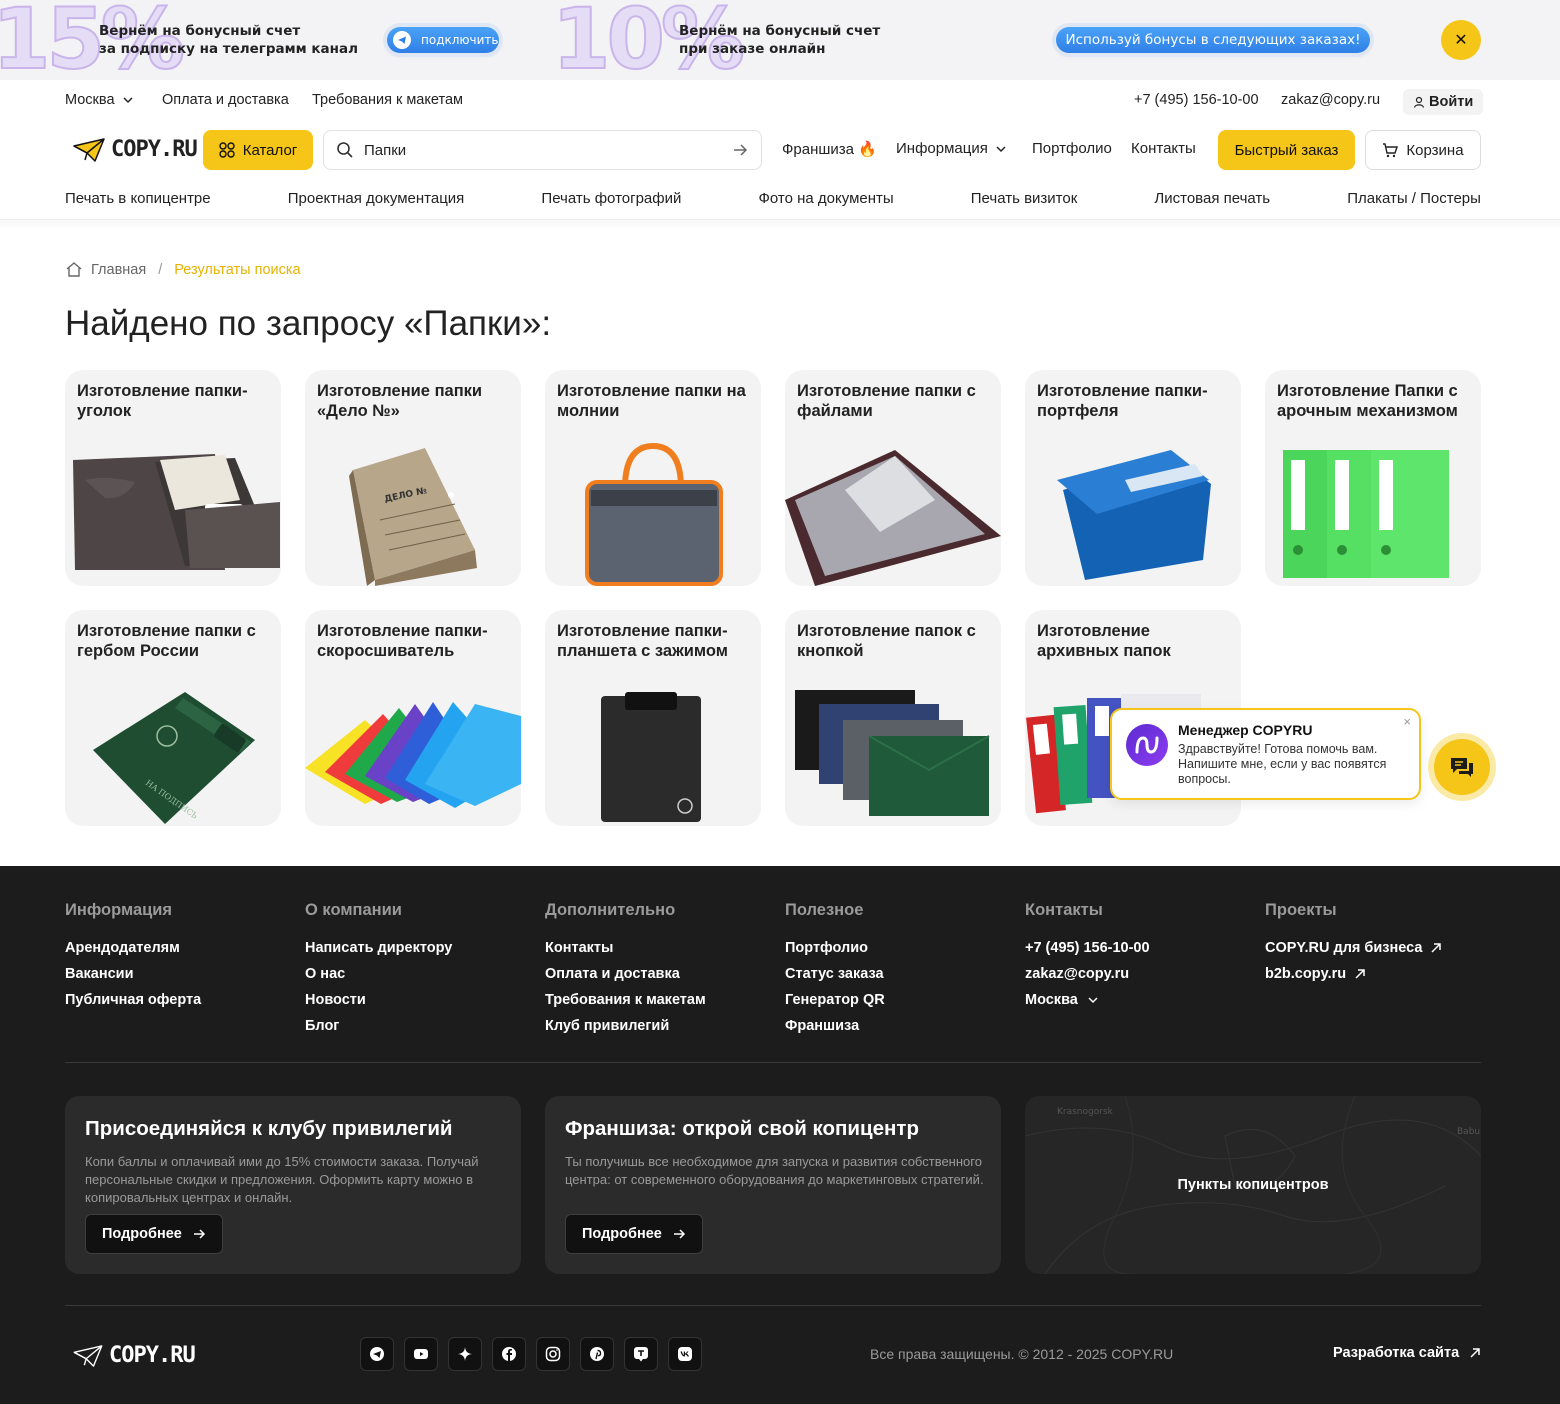 The image size is (1560, 1404). I want to click on use-bonuses-button: Используй бонусы в следующих заказах!, so click(1213, 40).